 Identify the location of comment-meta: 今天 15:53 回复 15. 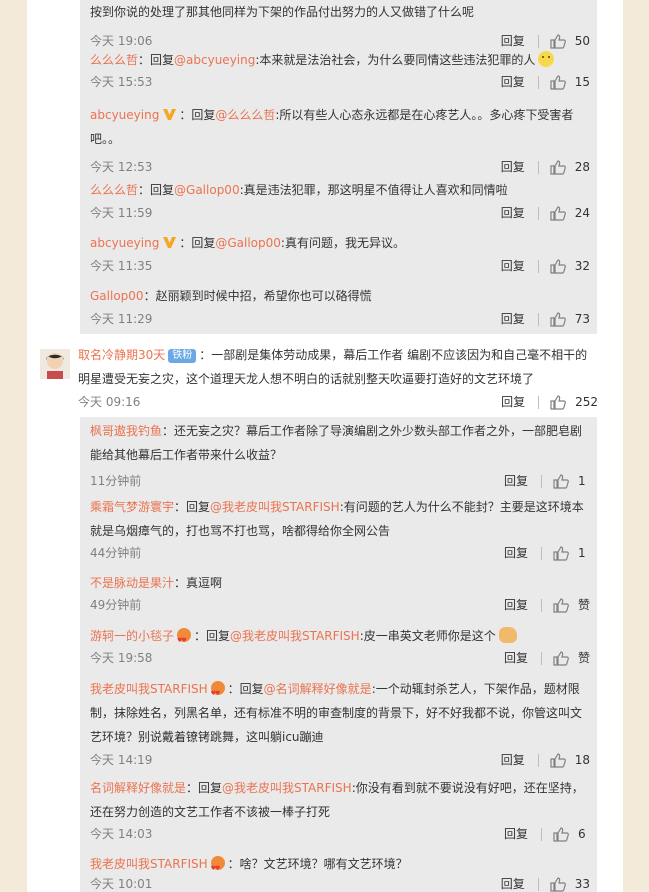
(340, 82).